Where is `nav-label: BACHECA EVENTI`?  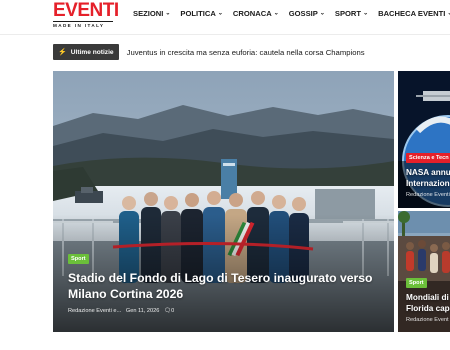 nav-label: BACHECA EVENTI is located at coordinates (412, 13).